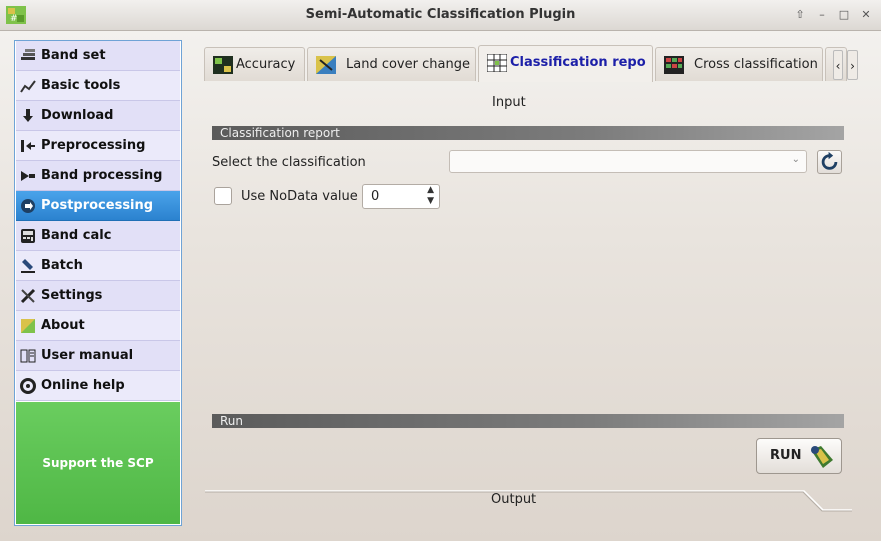 The image size is (881, 541). I want to click on chevron-down-icon: ⌄, so click(795, 159).